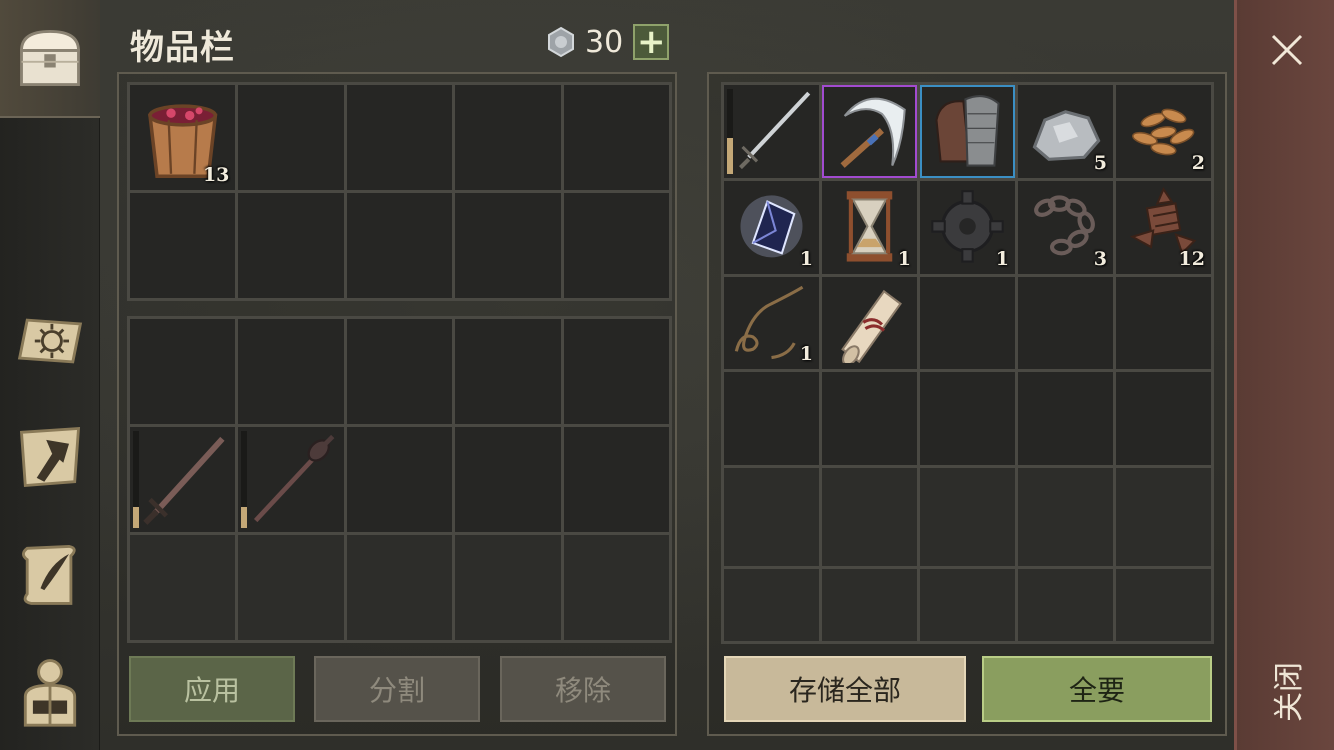 Image resolution: width=1334 pixels, height=750 pixels. Describe the element at coordinates (1191, 258) in the screenshot. I see `item-count: 12` at that location.